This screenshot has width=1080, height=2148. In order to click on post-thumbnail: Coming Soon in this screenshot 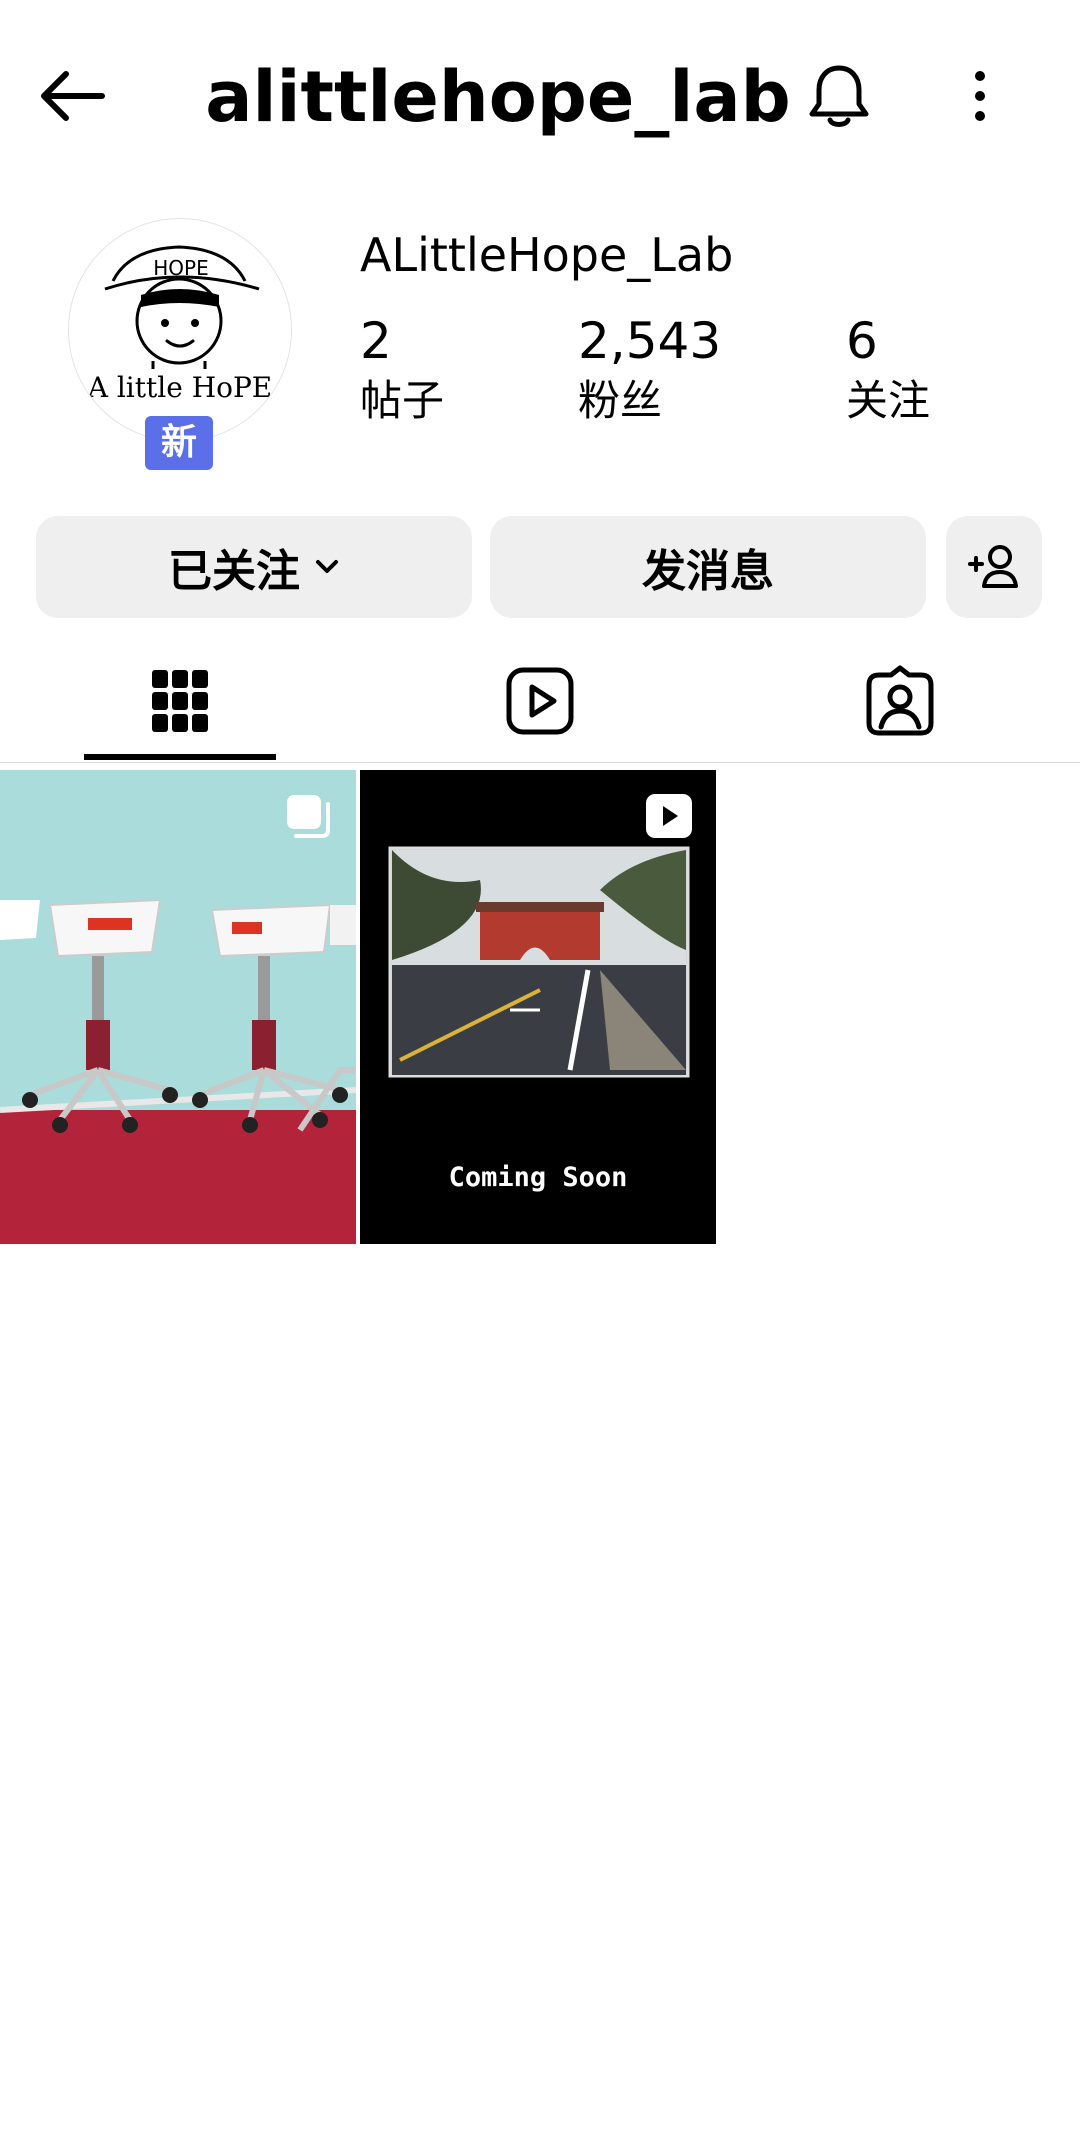, I will do `click(538, 1007)`.